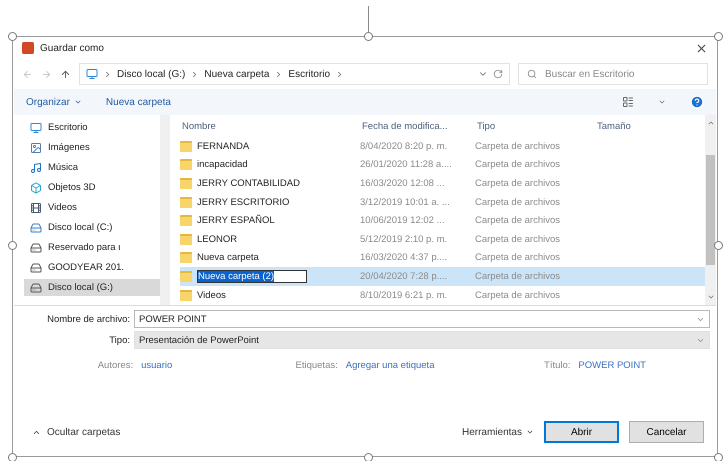  I want to click on breadcrumb: Nueva carpeta, so click(237, 74).